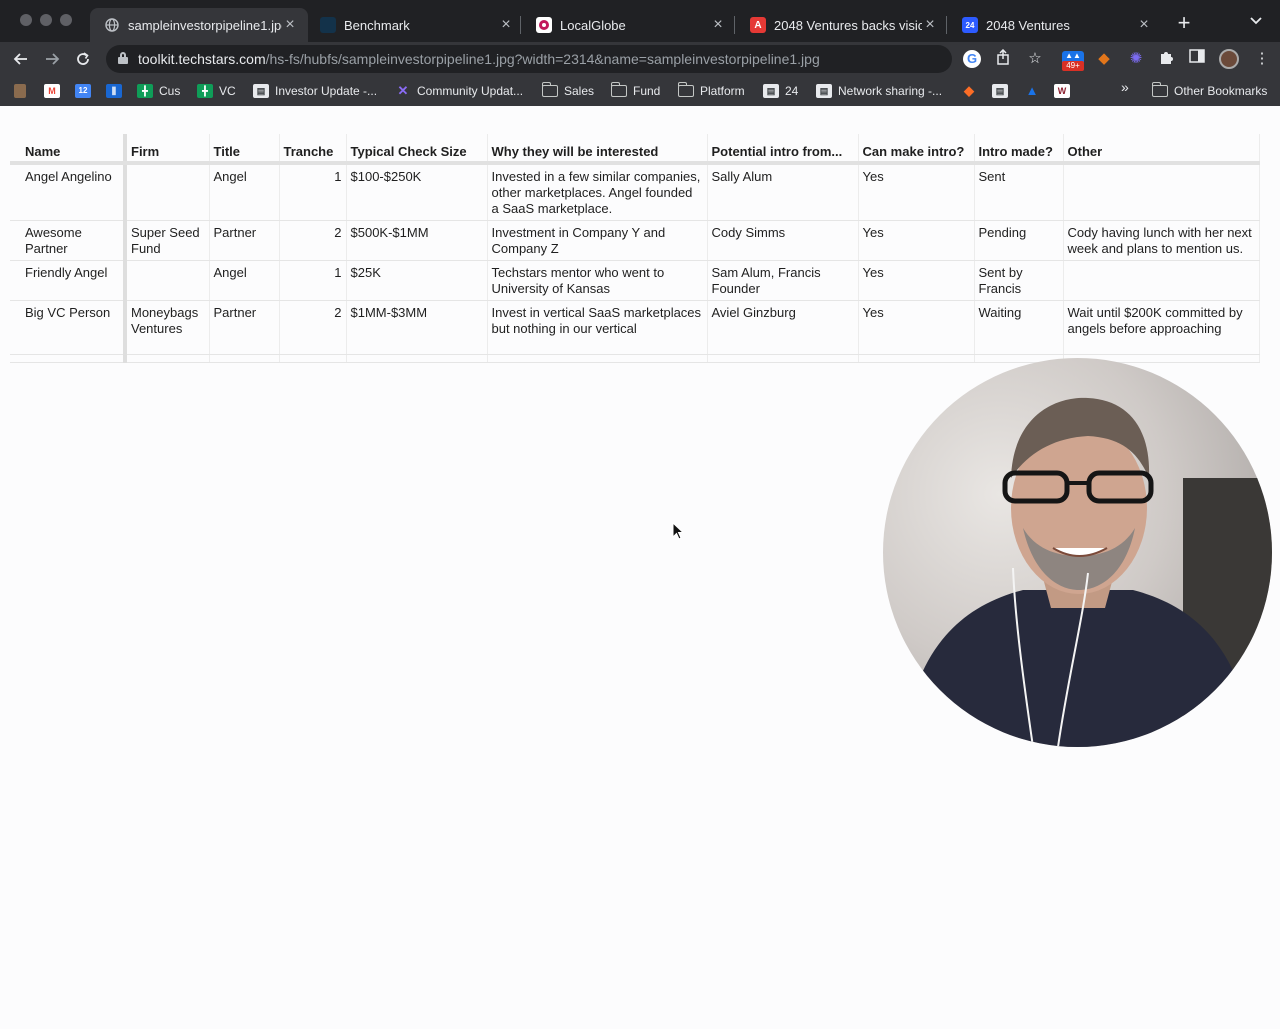 The height and width of the screenshot is (1029, 1280). I want to click on table-cell: Waiting, so click(1019, 327).